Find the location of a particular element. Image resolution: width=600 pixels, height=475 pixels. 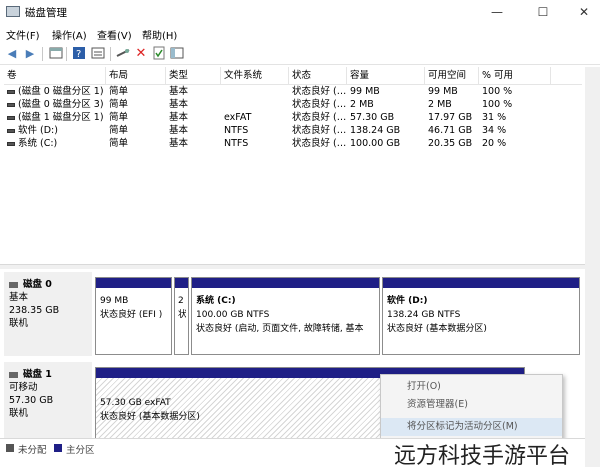

context-menu: 打开(O) 资源管理器(E) 将分区标记为活动分区(M) is located at coordinates (471, 409).